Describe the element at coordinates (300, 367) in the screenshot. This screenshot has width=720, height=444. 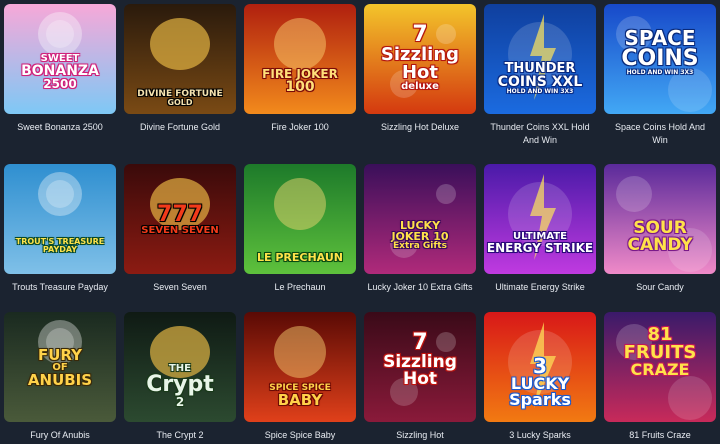
I see `game-thumbnail: SPICE SPICE BABY` at that location.